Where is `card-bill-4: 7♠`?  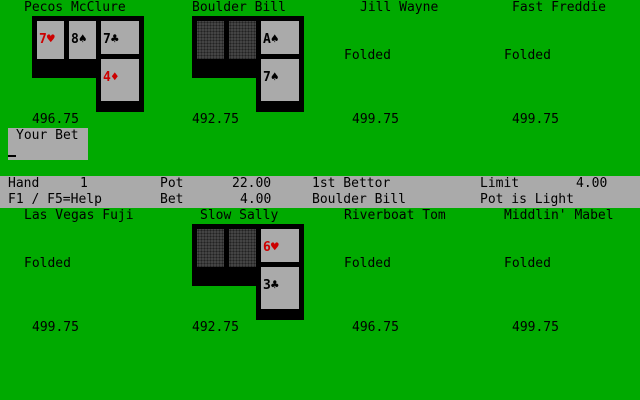 card-bill-4: 7♠ is located at coordinates (280, 83).